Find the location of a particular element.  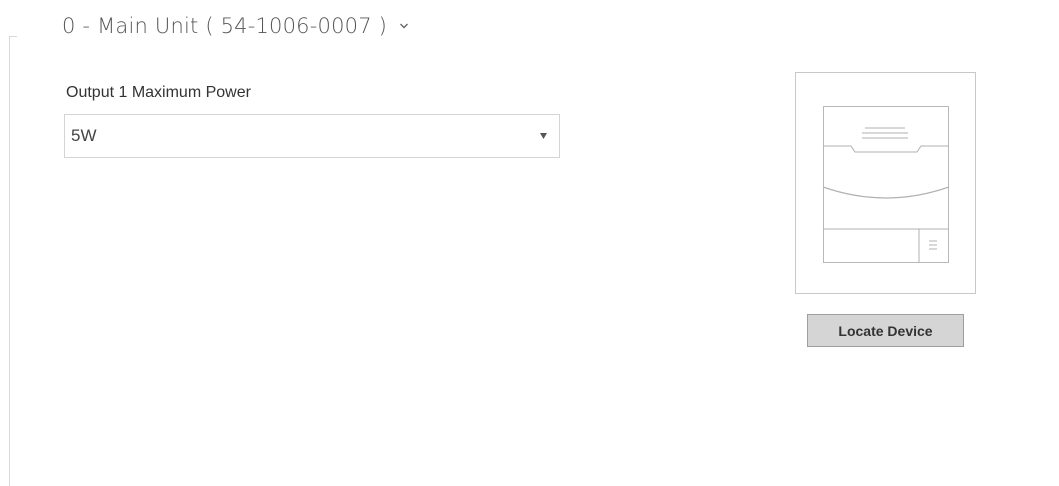

tree-connector-tick is located at coordinates (13, 36).